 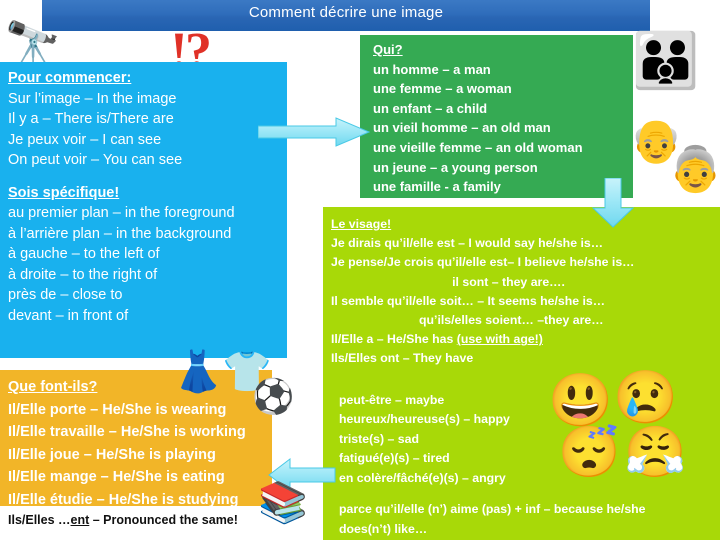 What do you see at coordinates (127, 432) in the screenshot?
I see `orange-line: Il/Elle travaille – He/She is working` at bounding box center [127, 432].